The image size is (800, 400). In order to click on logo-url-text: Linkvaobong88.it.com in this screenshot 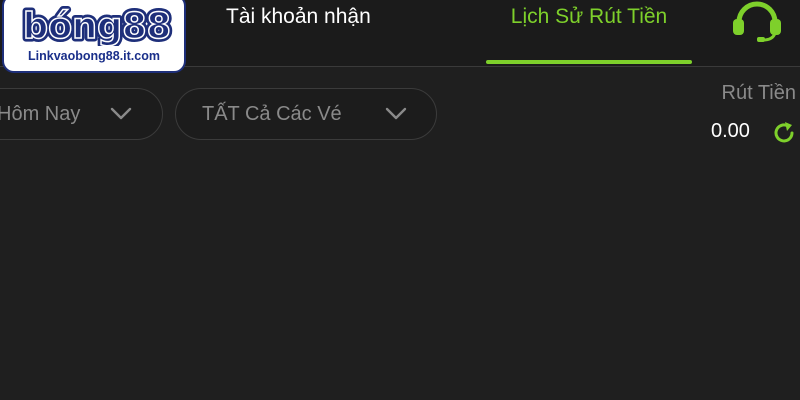, I will do `click(94, 56)`.